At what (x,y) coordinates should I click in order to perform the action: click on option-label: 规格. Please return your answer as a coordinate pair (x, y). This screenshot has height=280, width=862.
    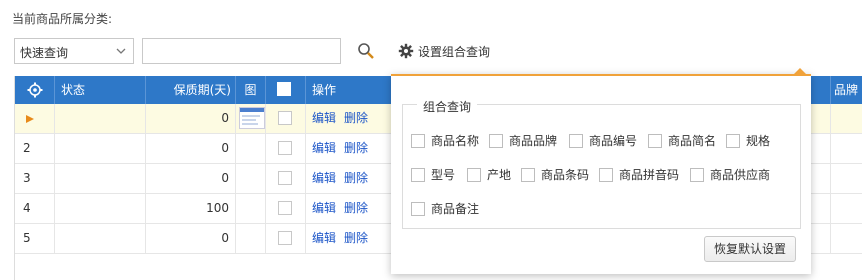
    Looking at the image, I should click on (758, 141).